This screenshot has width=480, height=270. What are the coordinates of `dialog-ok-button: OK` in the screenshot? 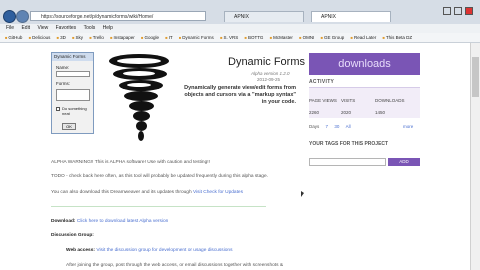 It's located at (69, 126).